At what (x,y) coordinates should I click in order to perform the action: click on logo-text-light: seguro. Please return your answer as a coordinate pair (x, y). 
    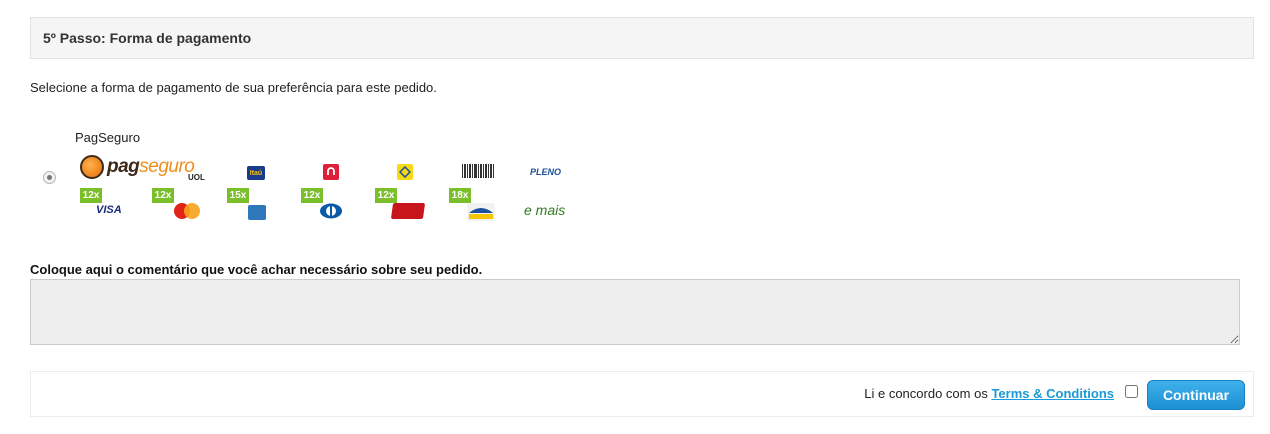
    Looking at the image, I should click on (167, 166).